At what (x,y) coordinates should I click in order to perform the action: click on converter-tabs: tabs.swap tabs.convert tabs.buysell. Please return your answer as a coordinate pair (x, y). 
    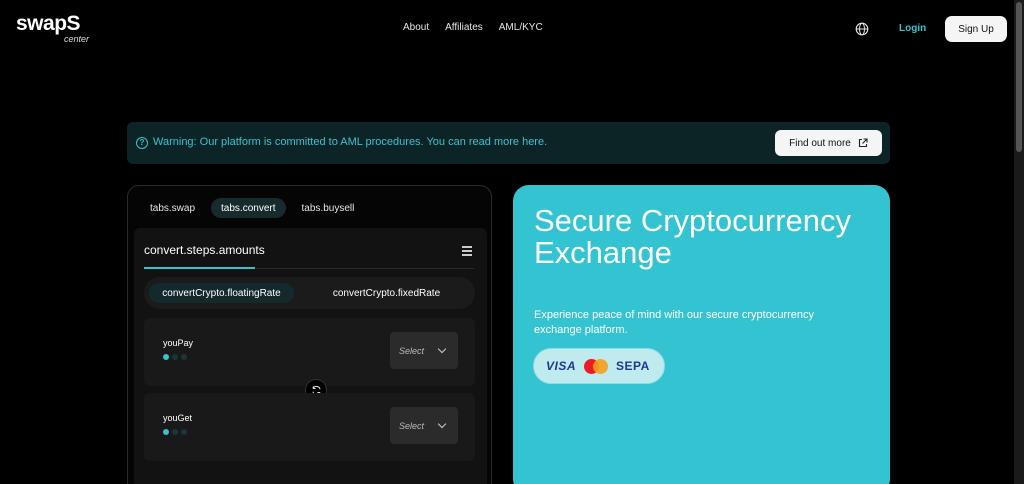
    Looking at the image, I should click on (252, 208).